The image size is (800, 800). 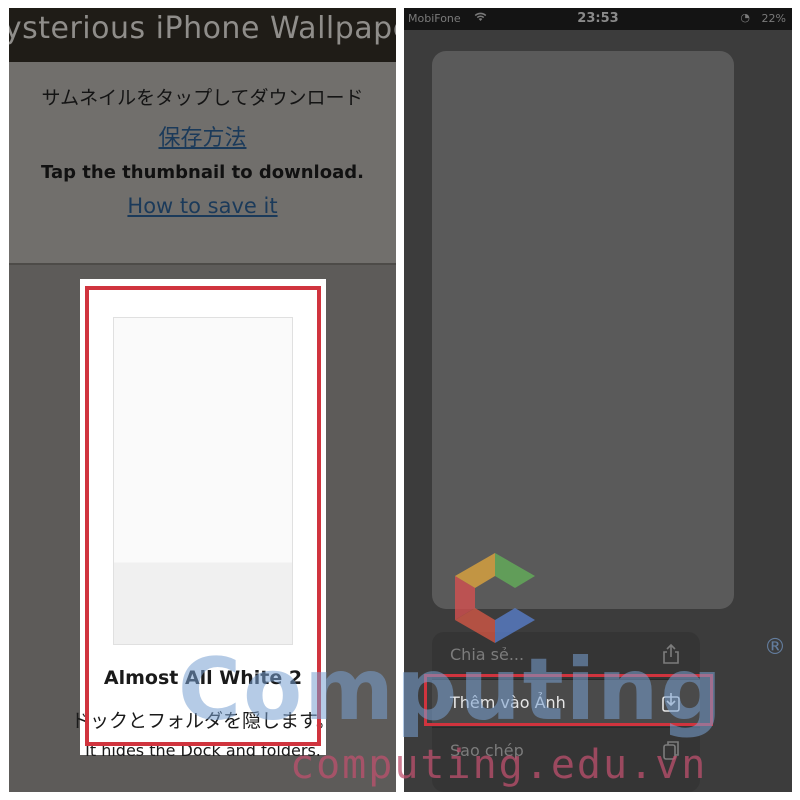 I want to click on watermark-registered-mark: ®, so click(x=775, y=647).